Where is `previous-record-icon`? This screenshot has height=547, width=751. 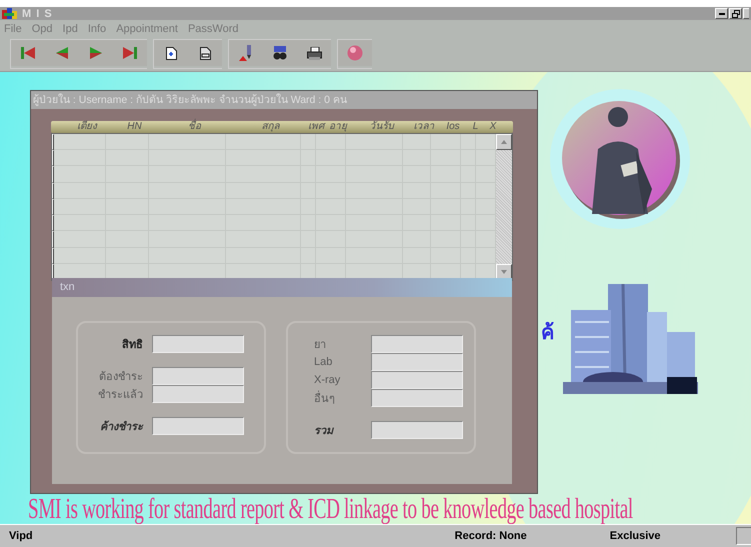 previous-record-icon is located at coordinates (62, 53).